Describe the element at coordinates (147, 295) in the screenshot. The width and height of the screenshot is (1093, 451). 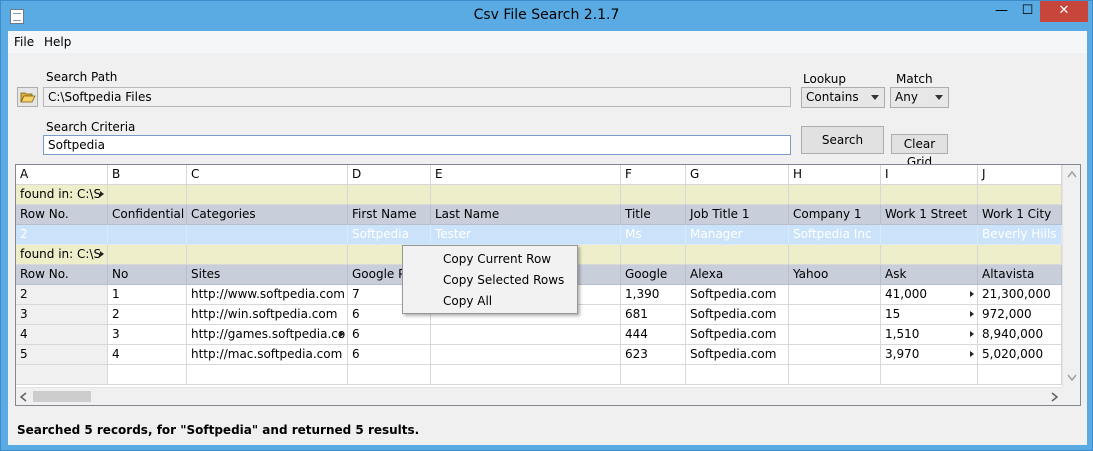
I see `table-cell: 1` at that location.